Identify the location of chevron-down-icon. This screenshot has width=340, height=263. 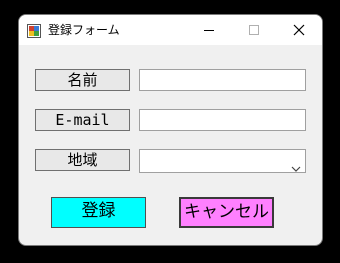
(296, 165).